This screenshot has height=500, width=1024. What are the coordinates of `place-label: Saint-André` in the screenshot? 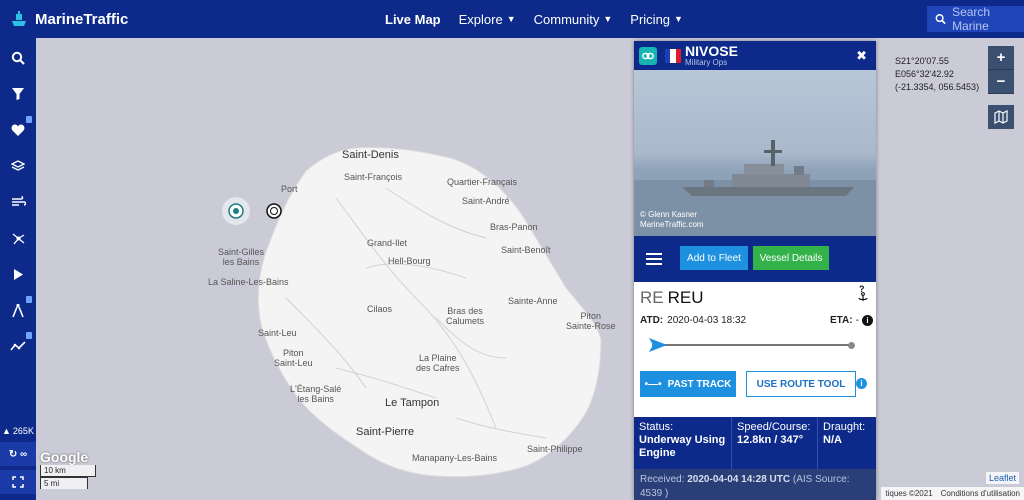 It's located at (486, 201).